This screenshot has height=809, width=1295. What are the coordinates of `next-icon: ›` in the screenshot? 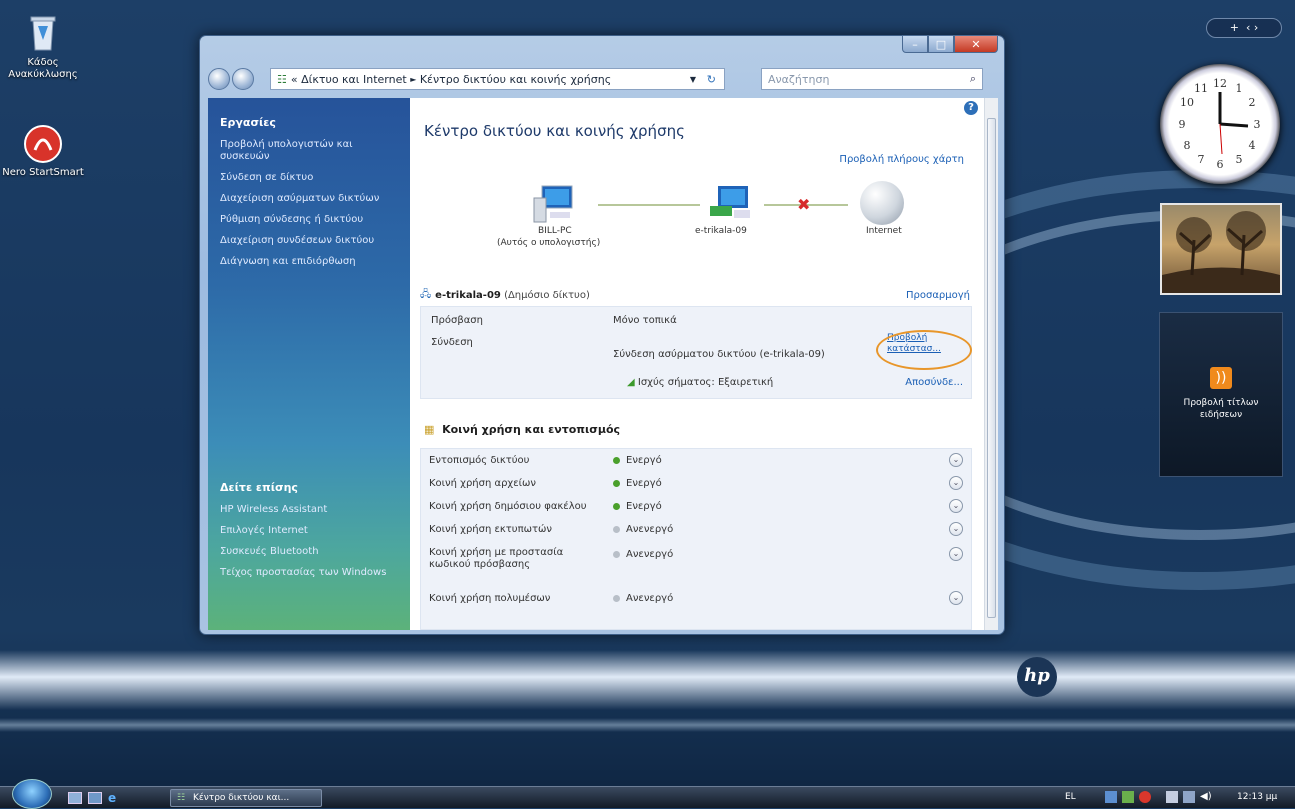 It's located at (1256, 27).